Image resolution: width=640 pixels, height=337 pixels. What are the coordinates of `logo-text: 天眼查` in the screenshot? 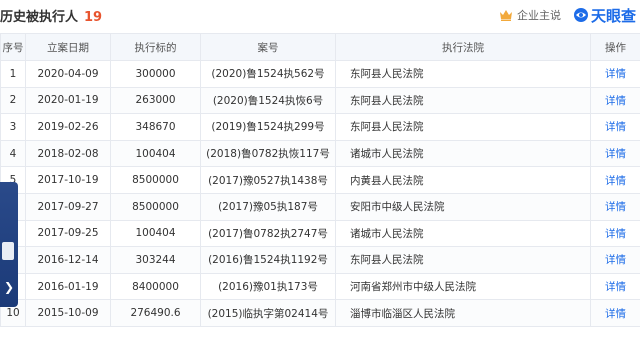 It's located at (613, 15).